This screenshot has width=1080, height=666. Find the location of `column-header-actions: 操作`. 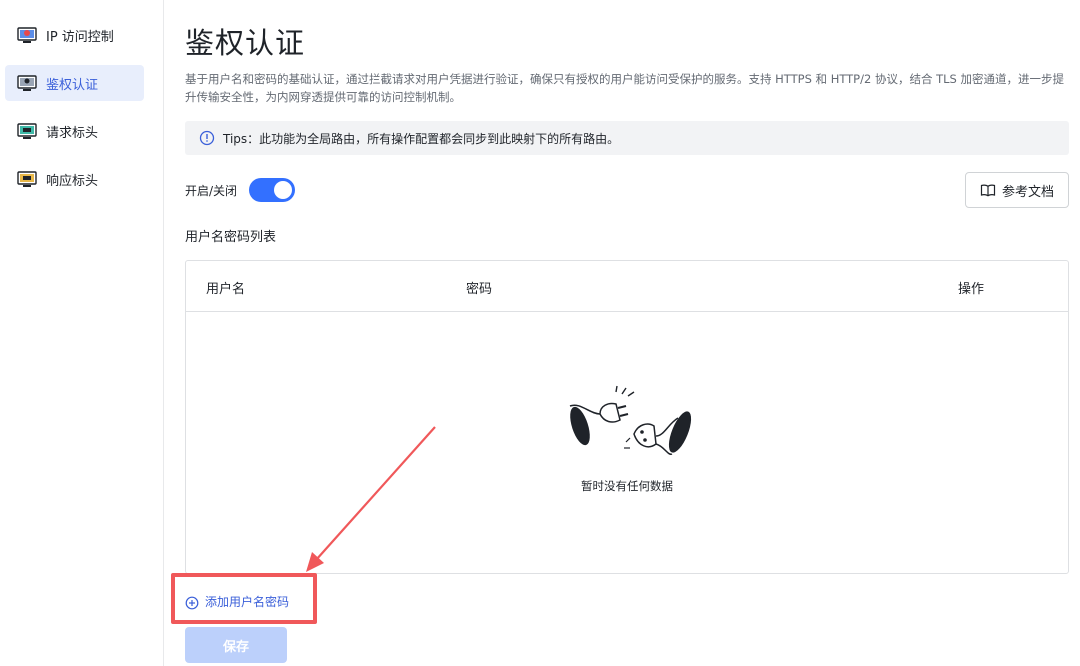

column-header-actions: 操作 is located at coordinates (971, 289).